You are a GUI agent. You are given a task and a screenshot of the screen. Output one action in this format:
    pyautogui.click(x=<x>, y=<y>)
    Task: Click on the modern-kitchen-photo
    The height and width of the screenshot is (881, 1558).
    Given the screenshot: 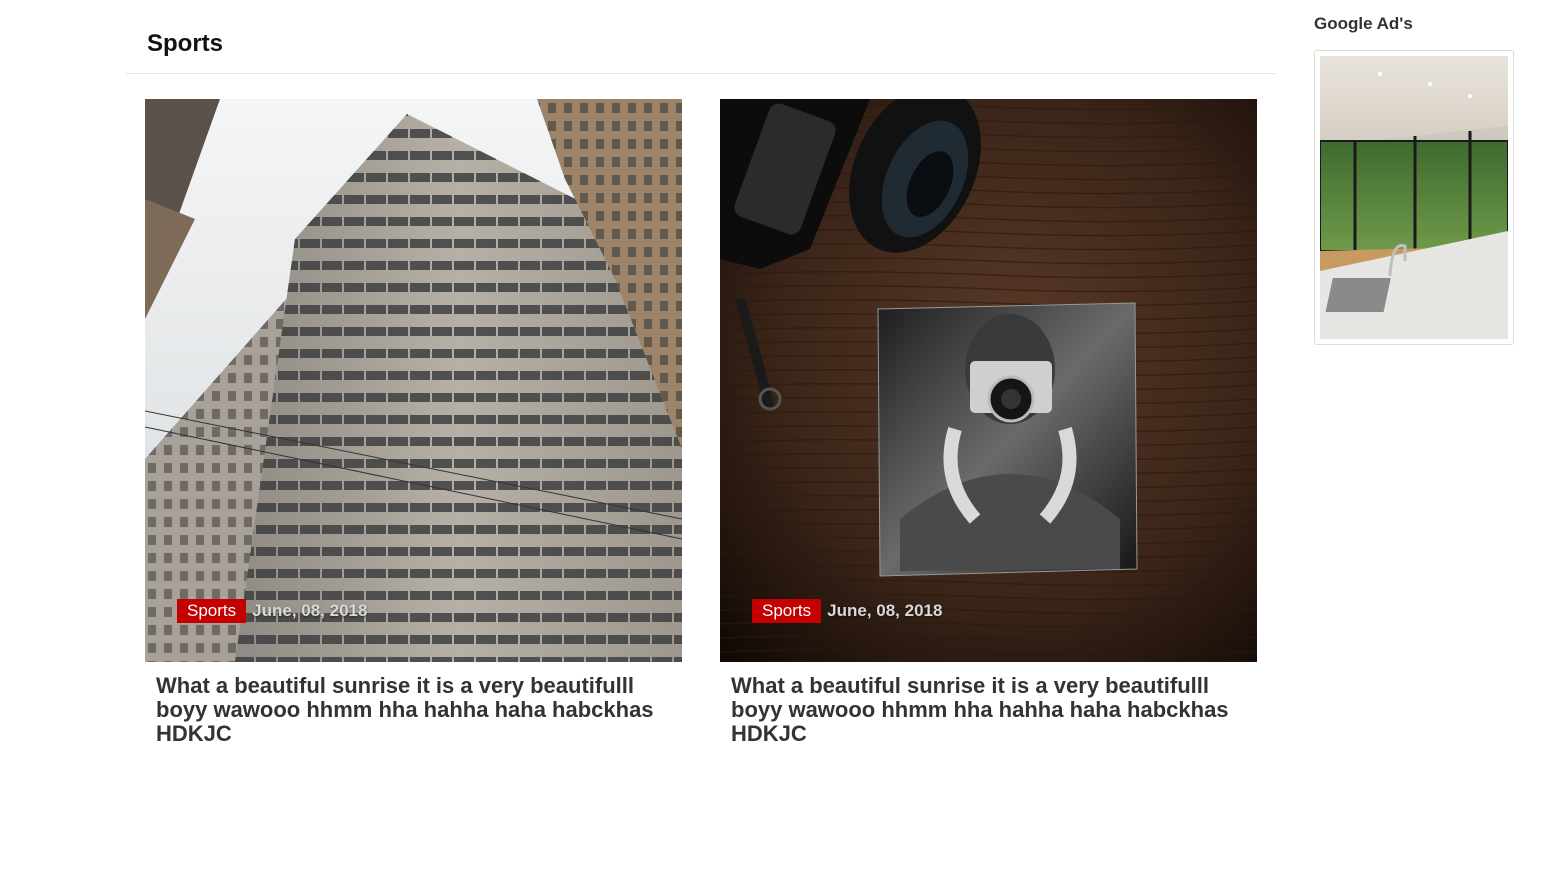 What is the action you would take?
    pyautogui.click(x=1414, y=197)
    